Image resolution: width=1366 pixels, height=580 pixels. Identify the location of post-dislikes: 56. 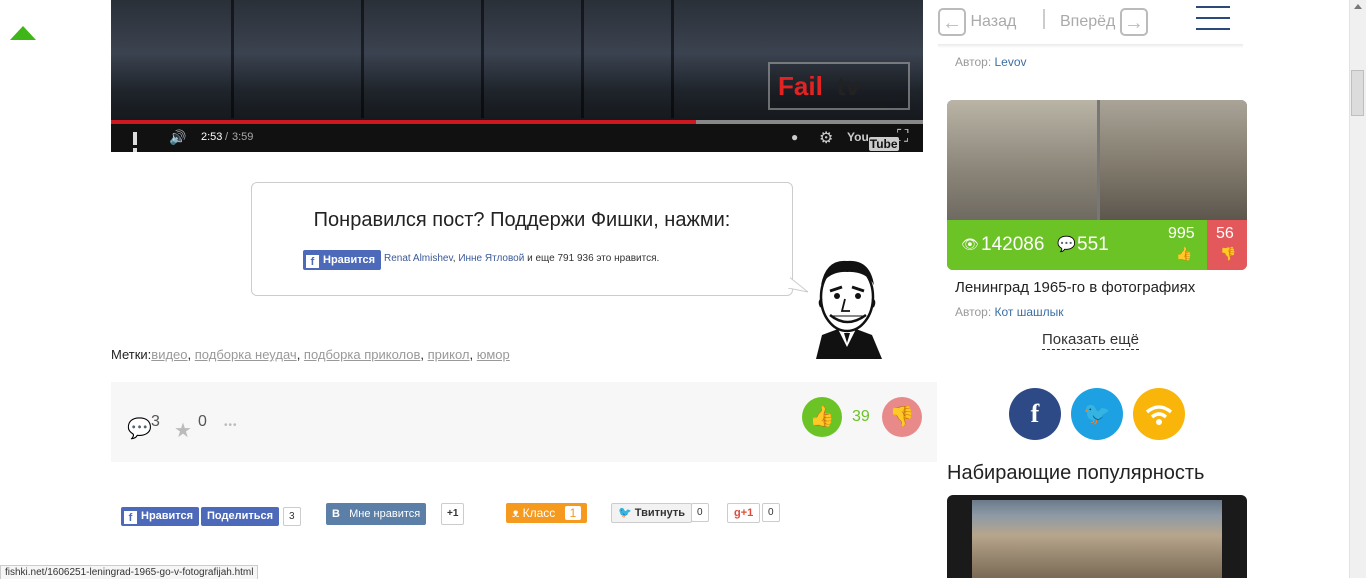
(1225, 233).